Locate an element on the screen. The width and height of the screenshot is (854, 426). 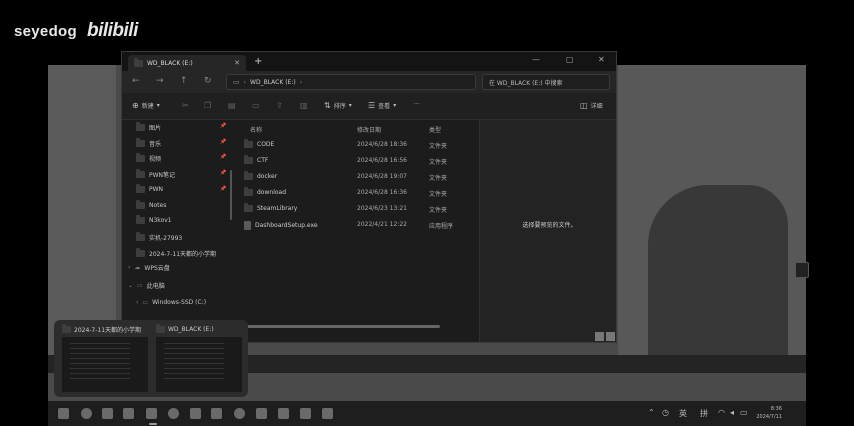
maximize-icon: ▢ is located at coordinates (570, 59).